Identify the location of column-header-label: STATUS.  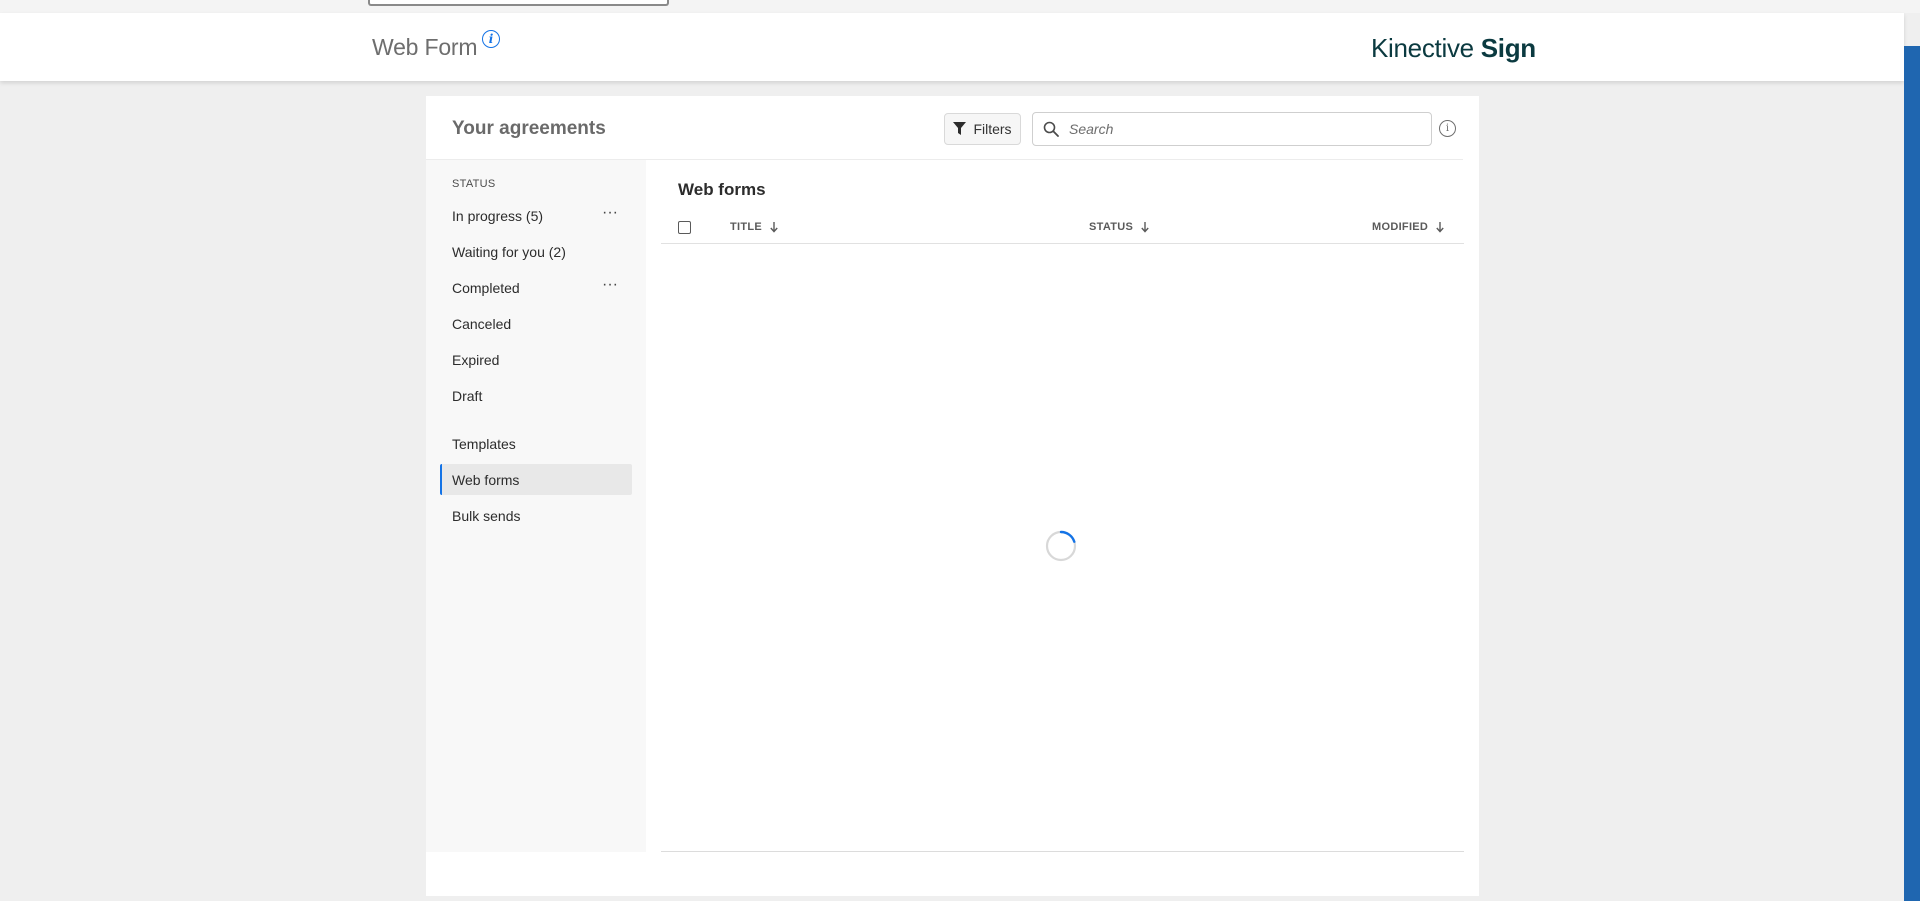
(1111, 227).